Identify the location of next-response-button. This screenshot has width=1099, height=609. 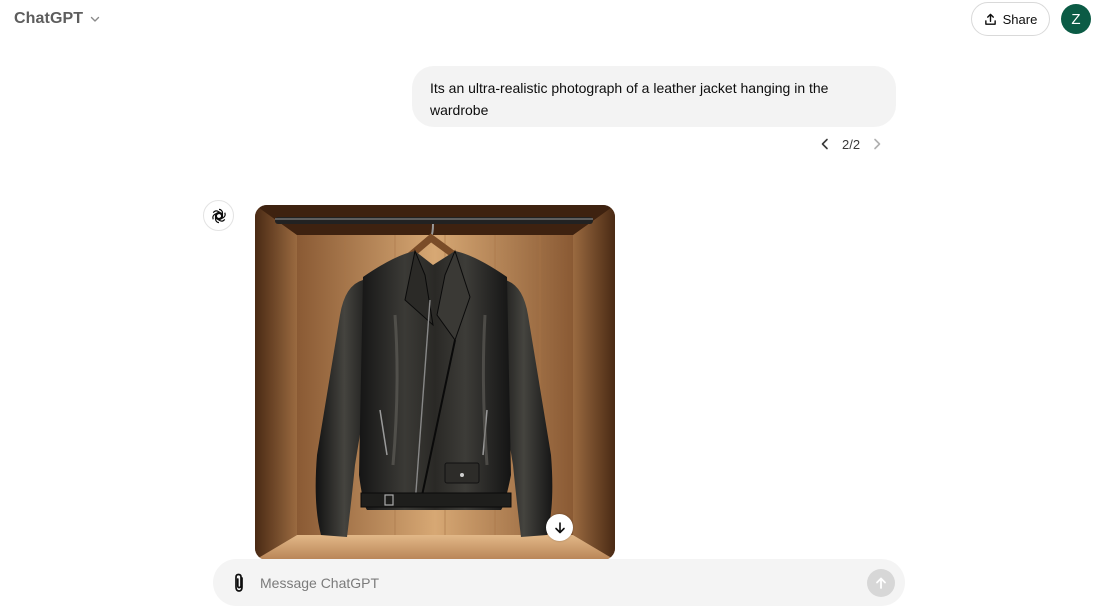
(877, 144).